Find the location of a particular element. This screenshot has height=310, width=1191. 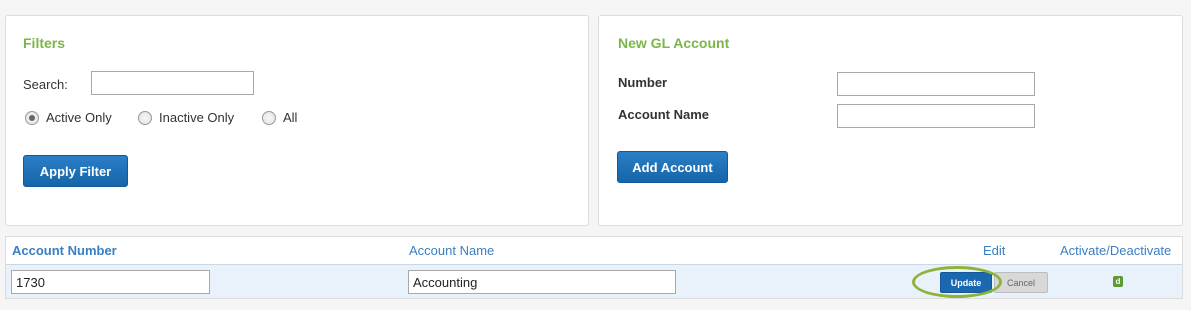

filters-title: Filters is located at coordinates (44, 43).